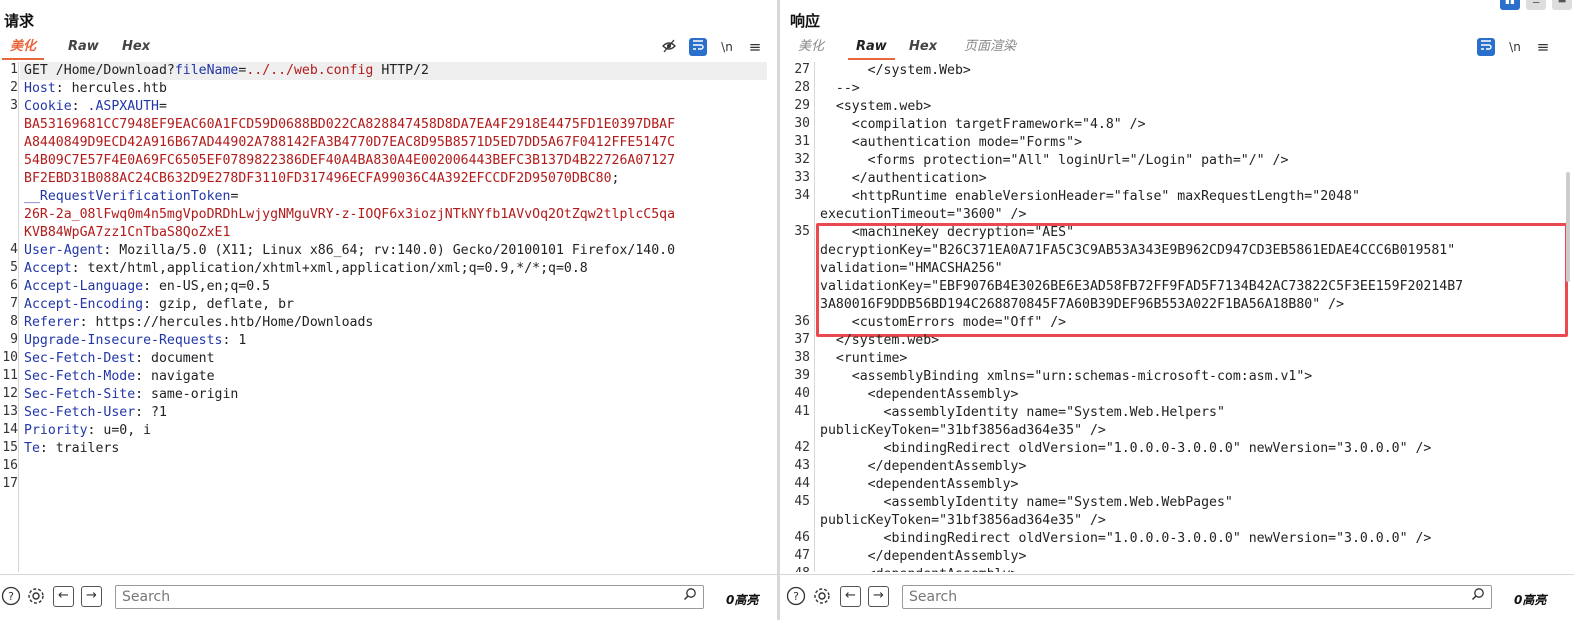 Image resolution: width=1574 pixels, height=620 pixels. I want to click on response-title: 响应, so click(805, 21).